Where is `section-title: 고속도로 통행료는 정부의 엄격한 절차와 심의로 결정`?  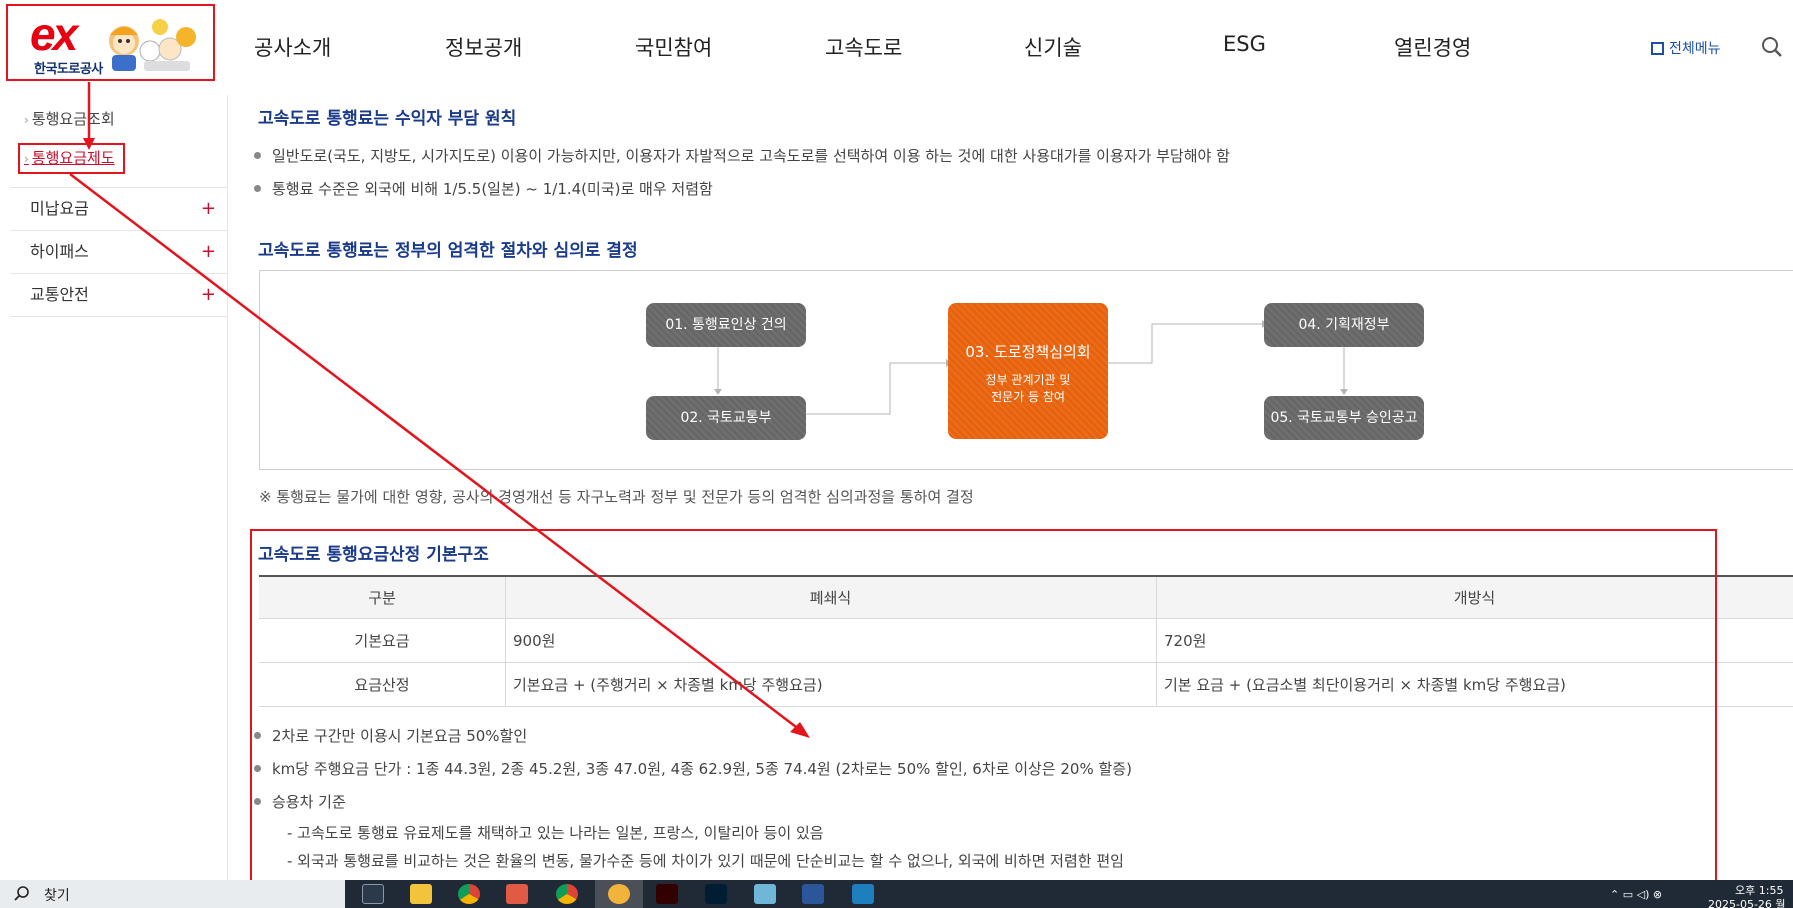
section-title: 고속도로 통행료는 정부의 엄격한 절차와 심의로 결정 is located at coordinates (448, 251).